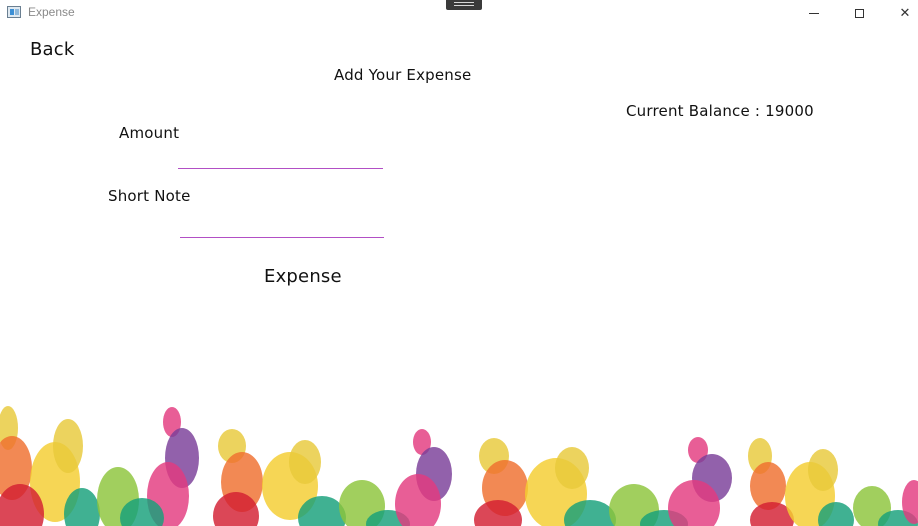  I want to click on minimize-button, so click(814, 13).